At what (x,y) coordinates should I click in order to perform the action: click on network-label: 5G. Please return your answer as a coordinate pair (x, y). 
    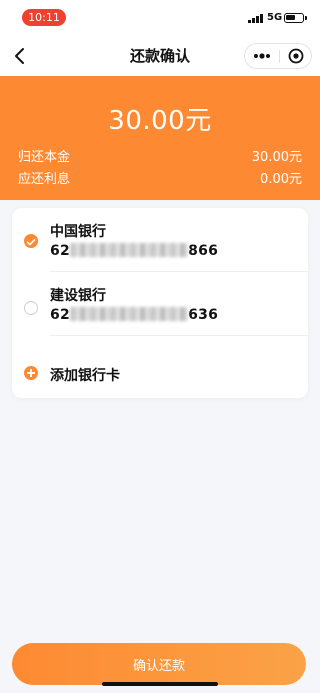
    Looking at the image, I should click on (275, 17).